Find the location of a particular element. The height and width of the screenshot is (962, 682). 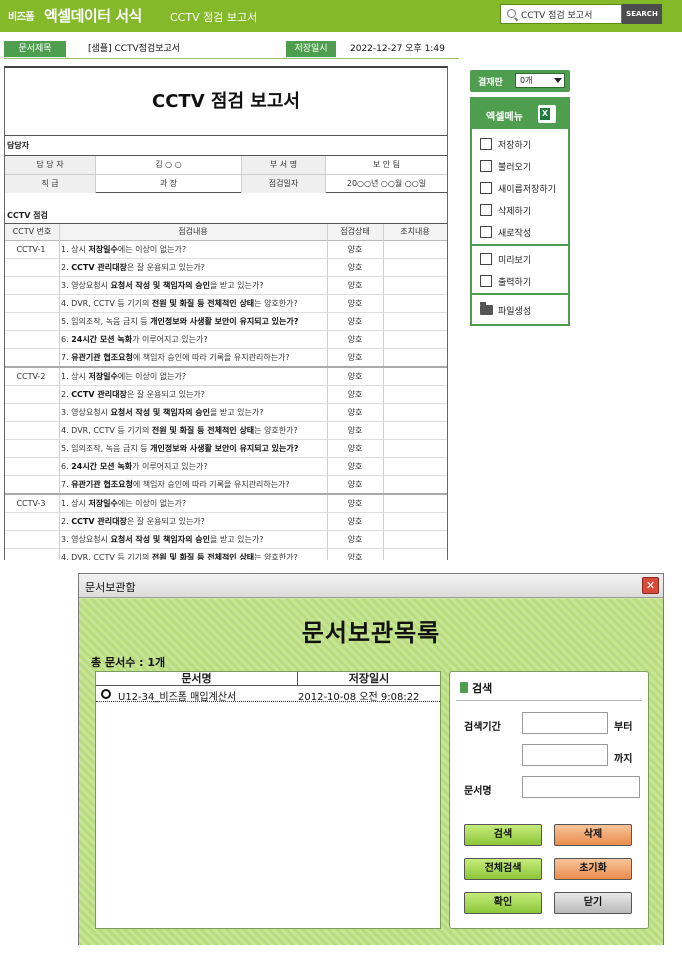

delete-button: 삭제 is located at coordinates (593, 835).